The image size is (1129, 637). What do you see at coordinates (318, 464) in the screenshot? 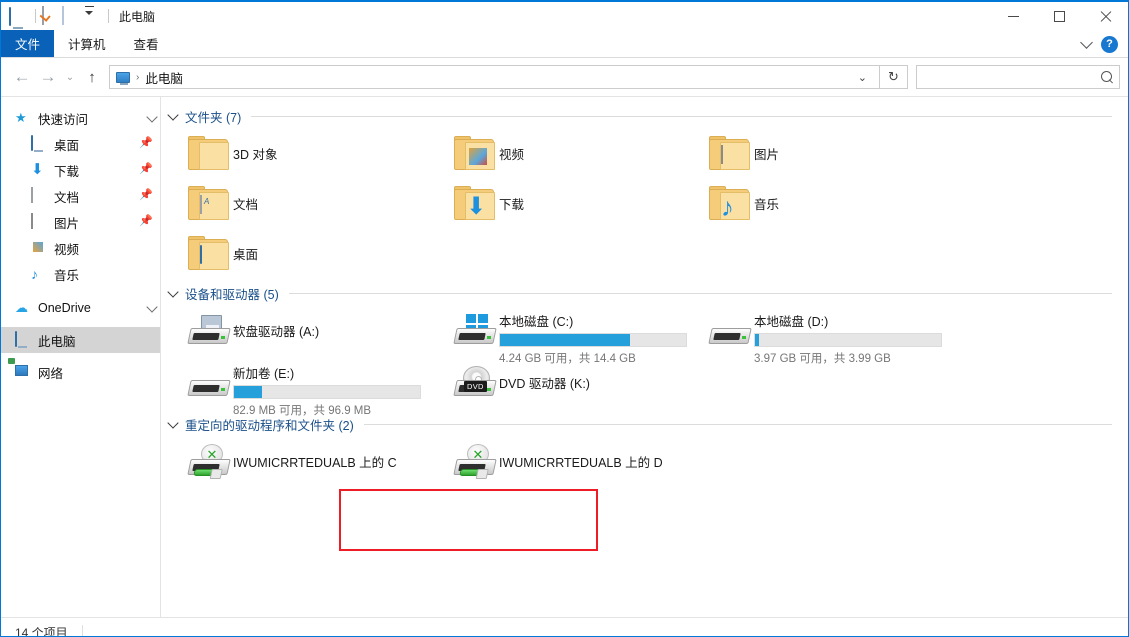
I see `list-item: ✕ IWUMICRRTEDUALB 上的 C` at bounding box center [318, 464].